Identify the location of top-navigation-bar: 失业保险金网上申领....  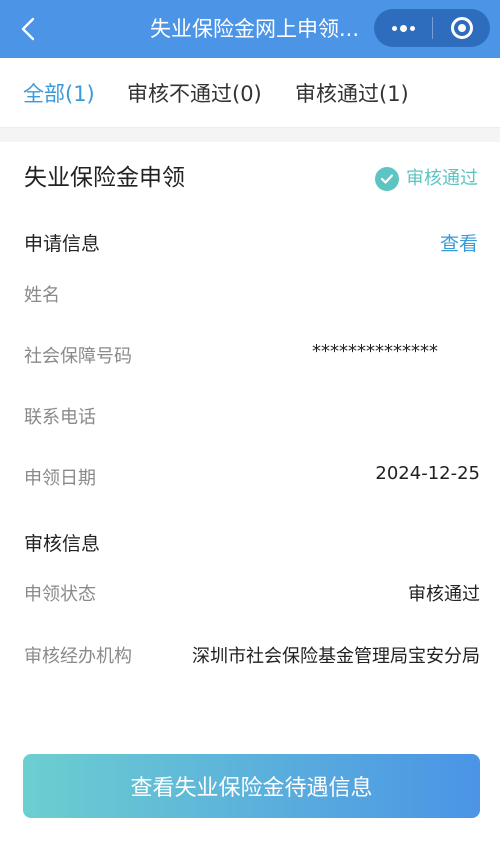
(250, 29).